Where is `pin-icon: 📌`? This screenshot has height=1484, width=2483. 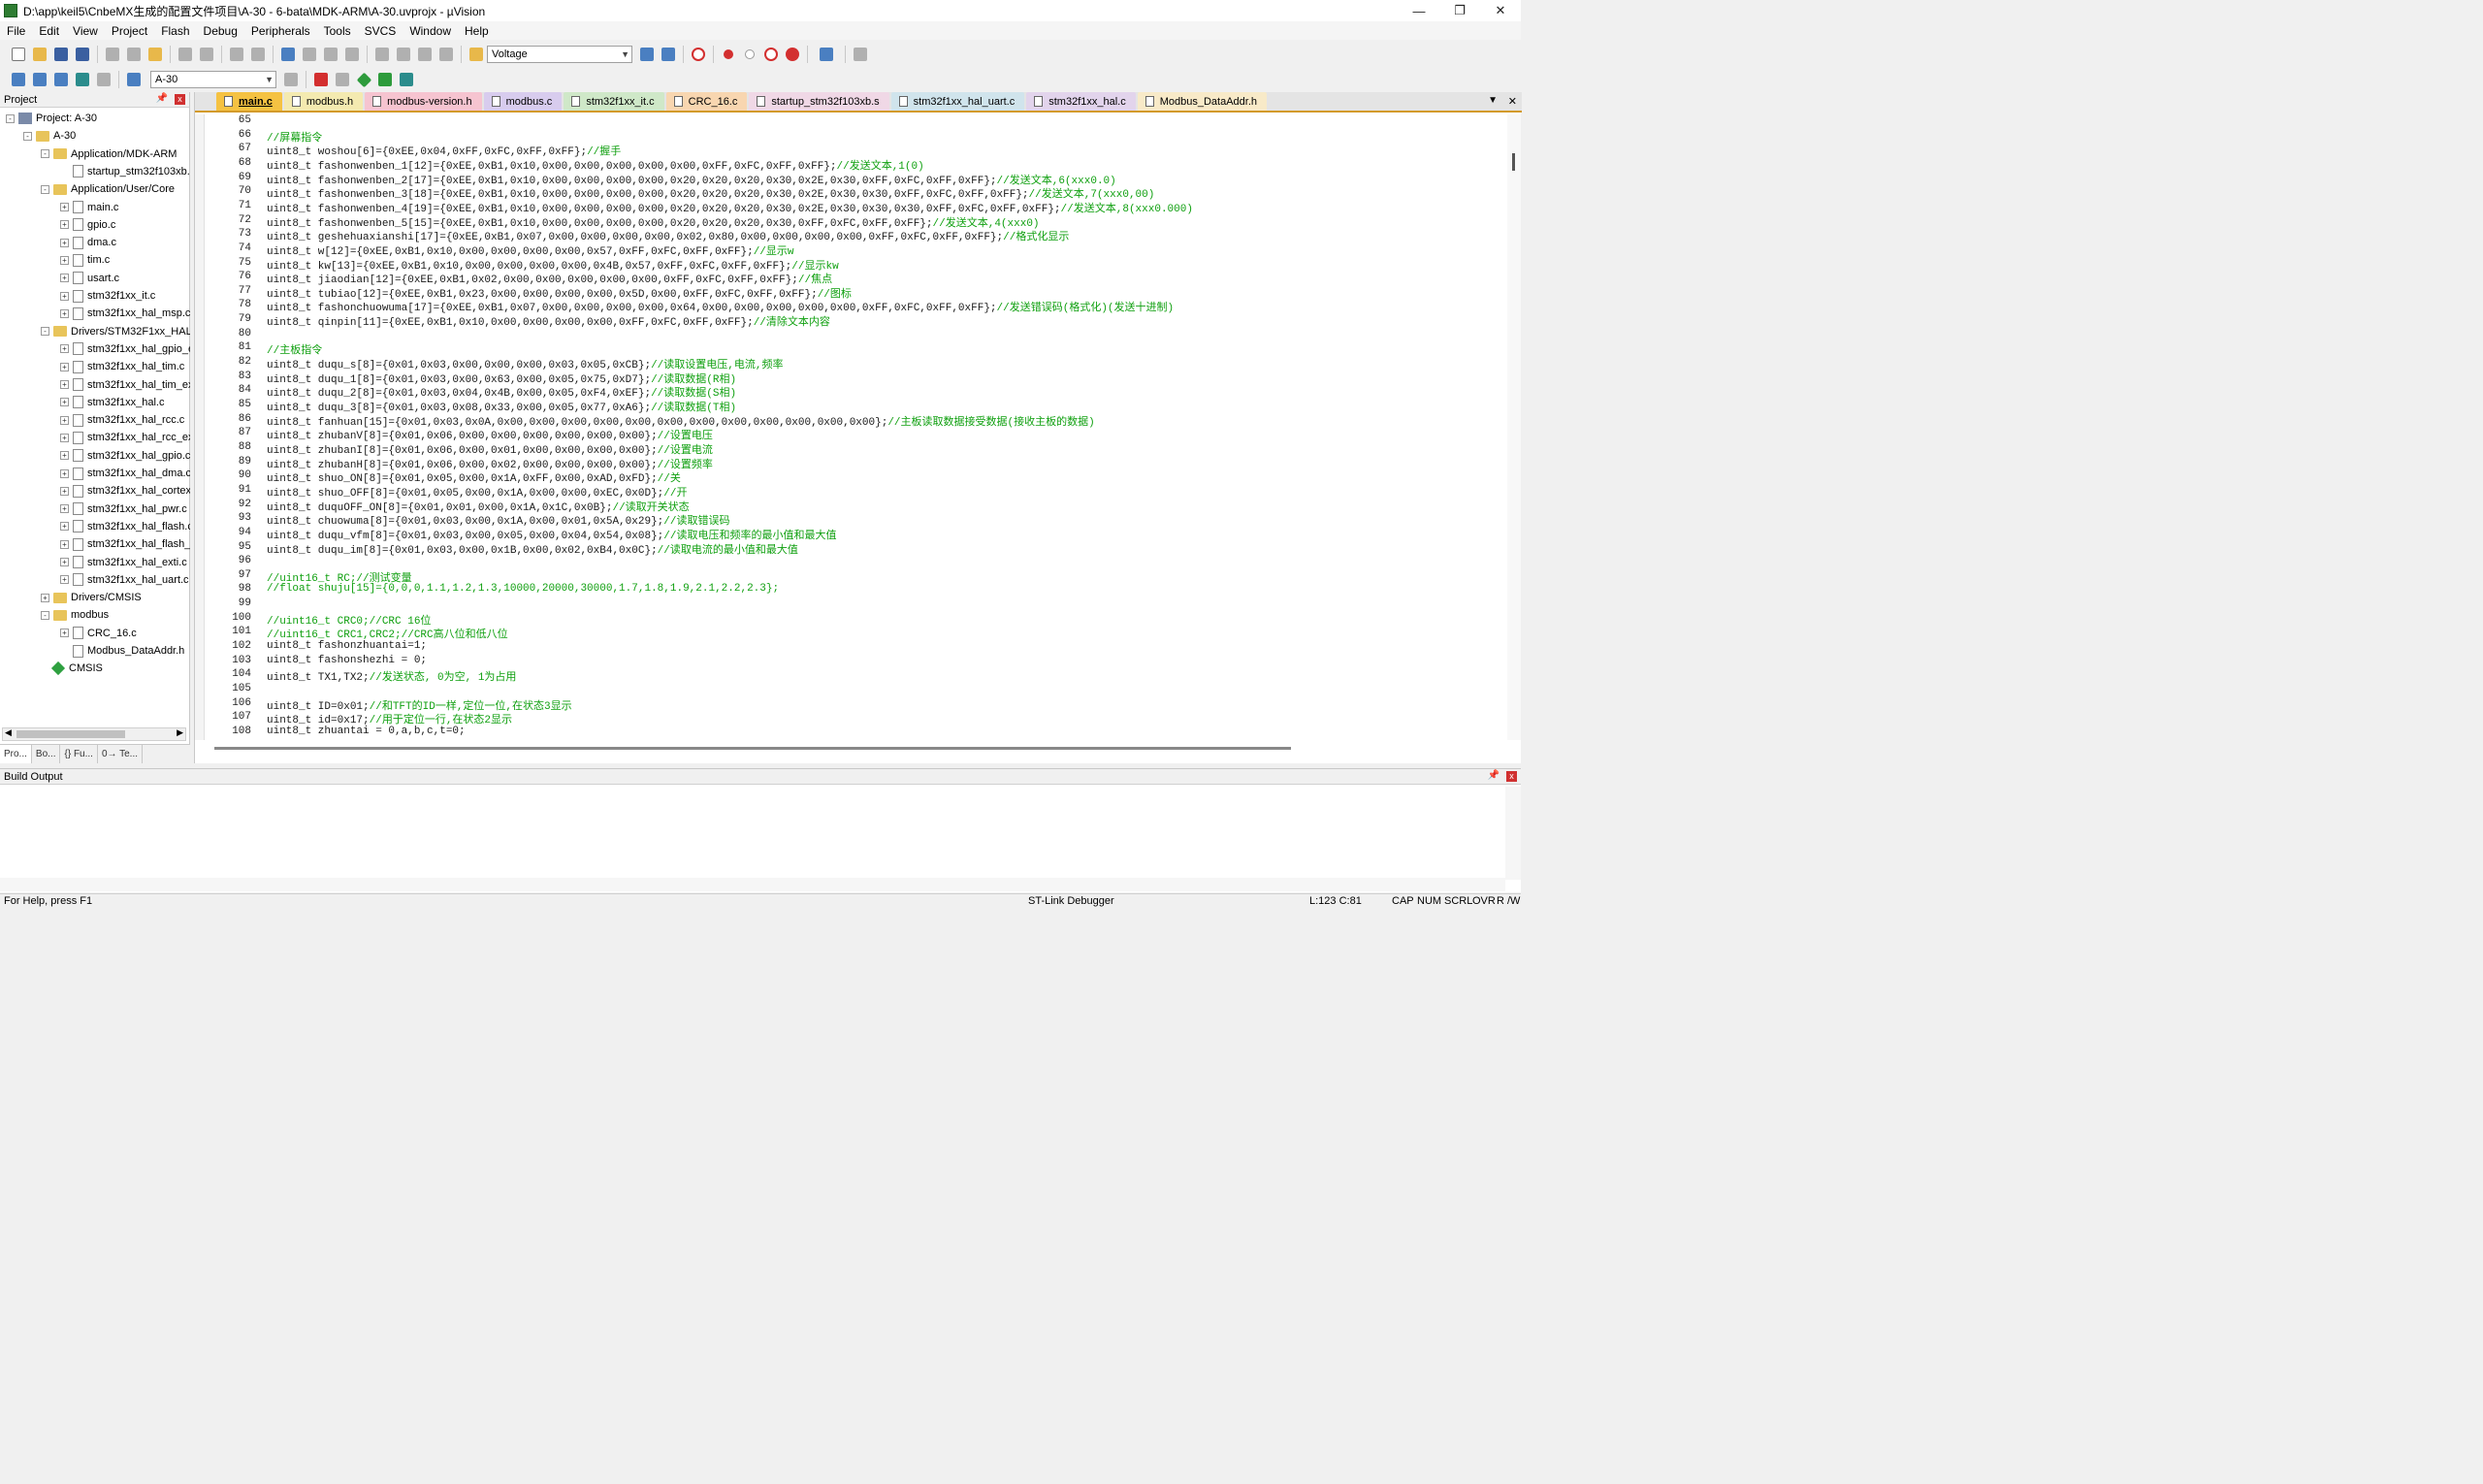
pin-icon: 📌 is located at coordinates (1494, 775).